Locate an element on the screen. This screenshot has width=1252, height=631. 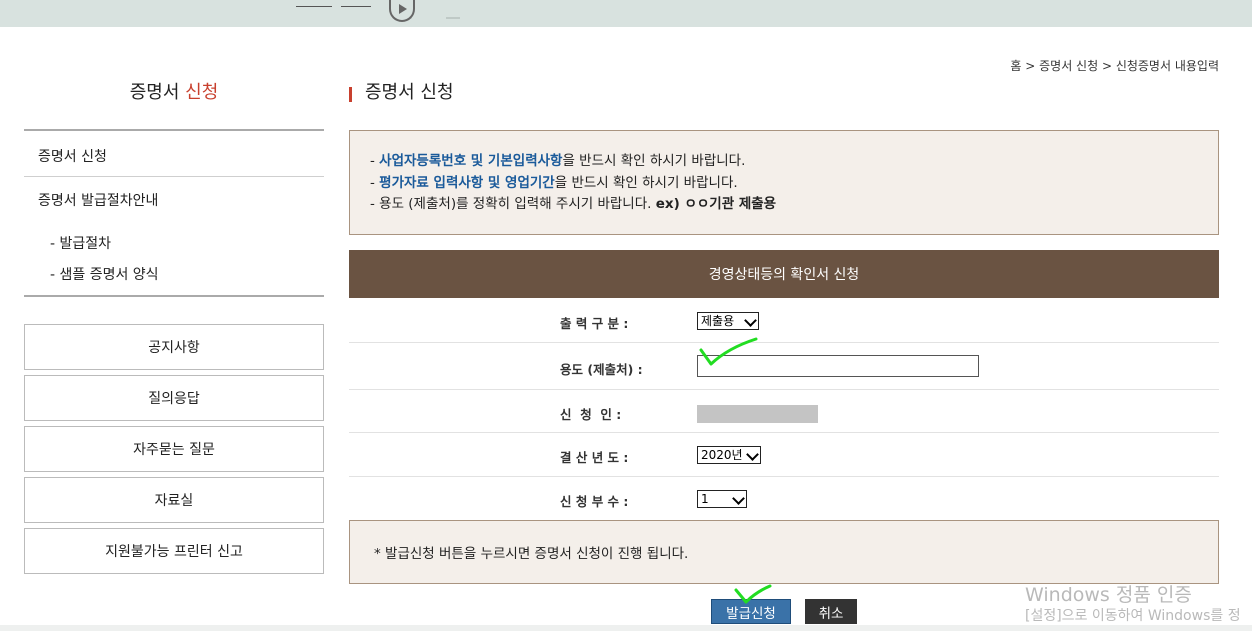
windows-activation-watermark: Windows 정품 인증 is located at coordinates (1108, 595).